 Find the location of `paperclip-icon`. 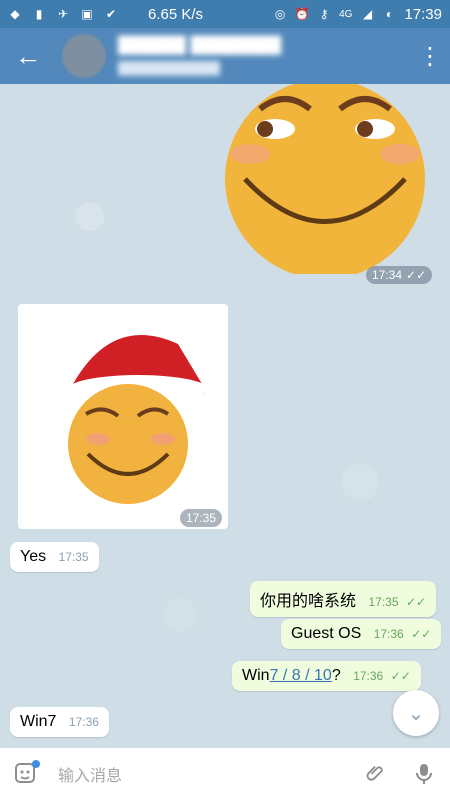

paperclip-icon is located at coordinates (374, 773).